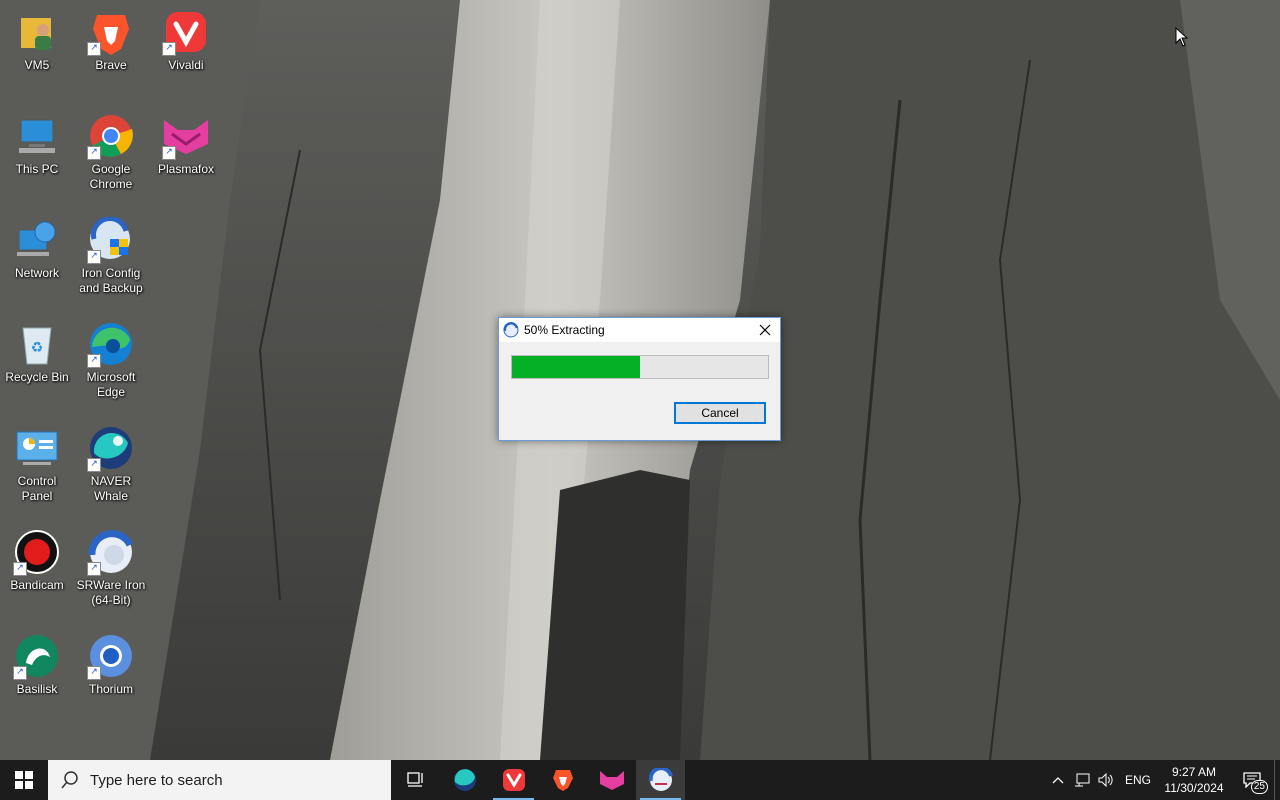 The height and width of the screenshot is (800, 1280). Describe the element at coordinates (111, 136) in the screenshot. I see `chrome-icon: ↗` at that location.